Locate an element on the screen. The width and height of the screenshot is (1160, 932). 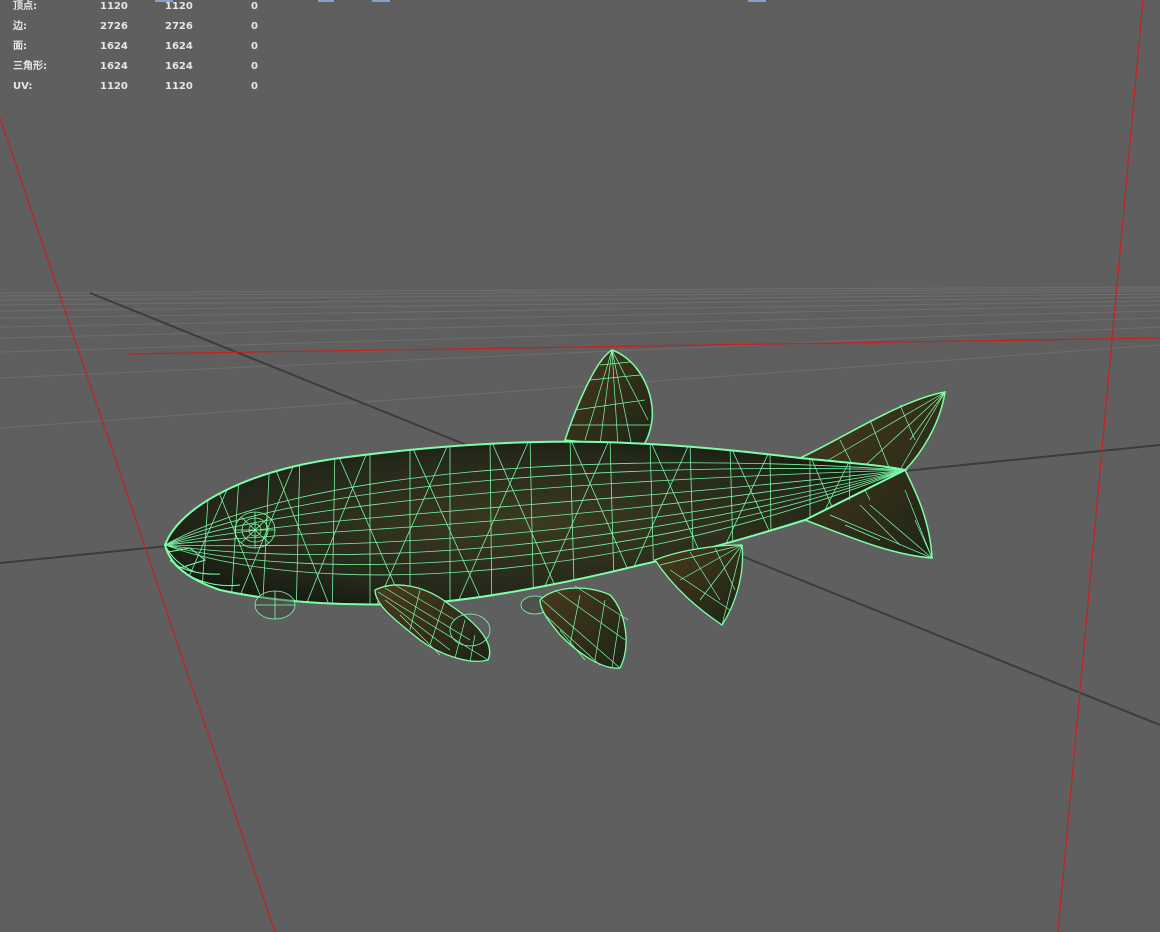
hud-row-triangles: 三角形: 1624 1624 0 is located at coordinates (140, 70).